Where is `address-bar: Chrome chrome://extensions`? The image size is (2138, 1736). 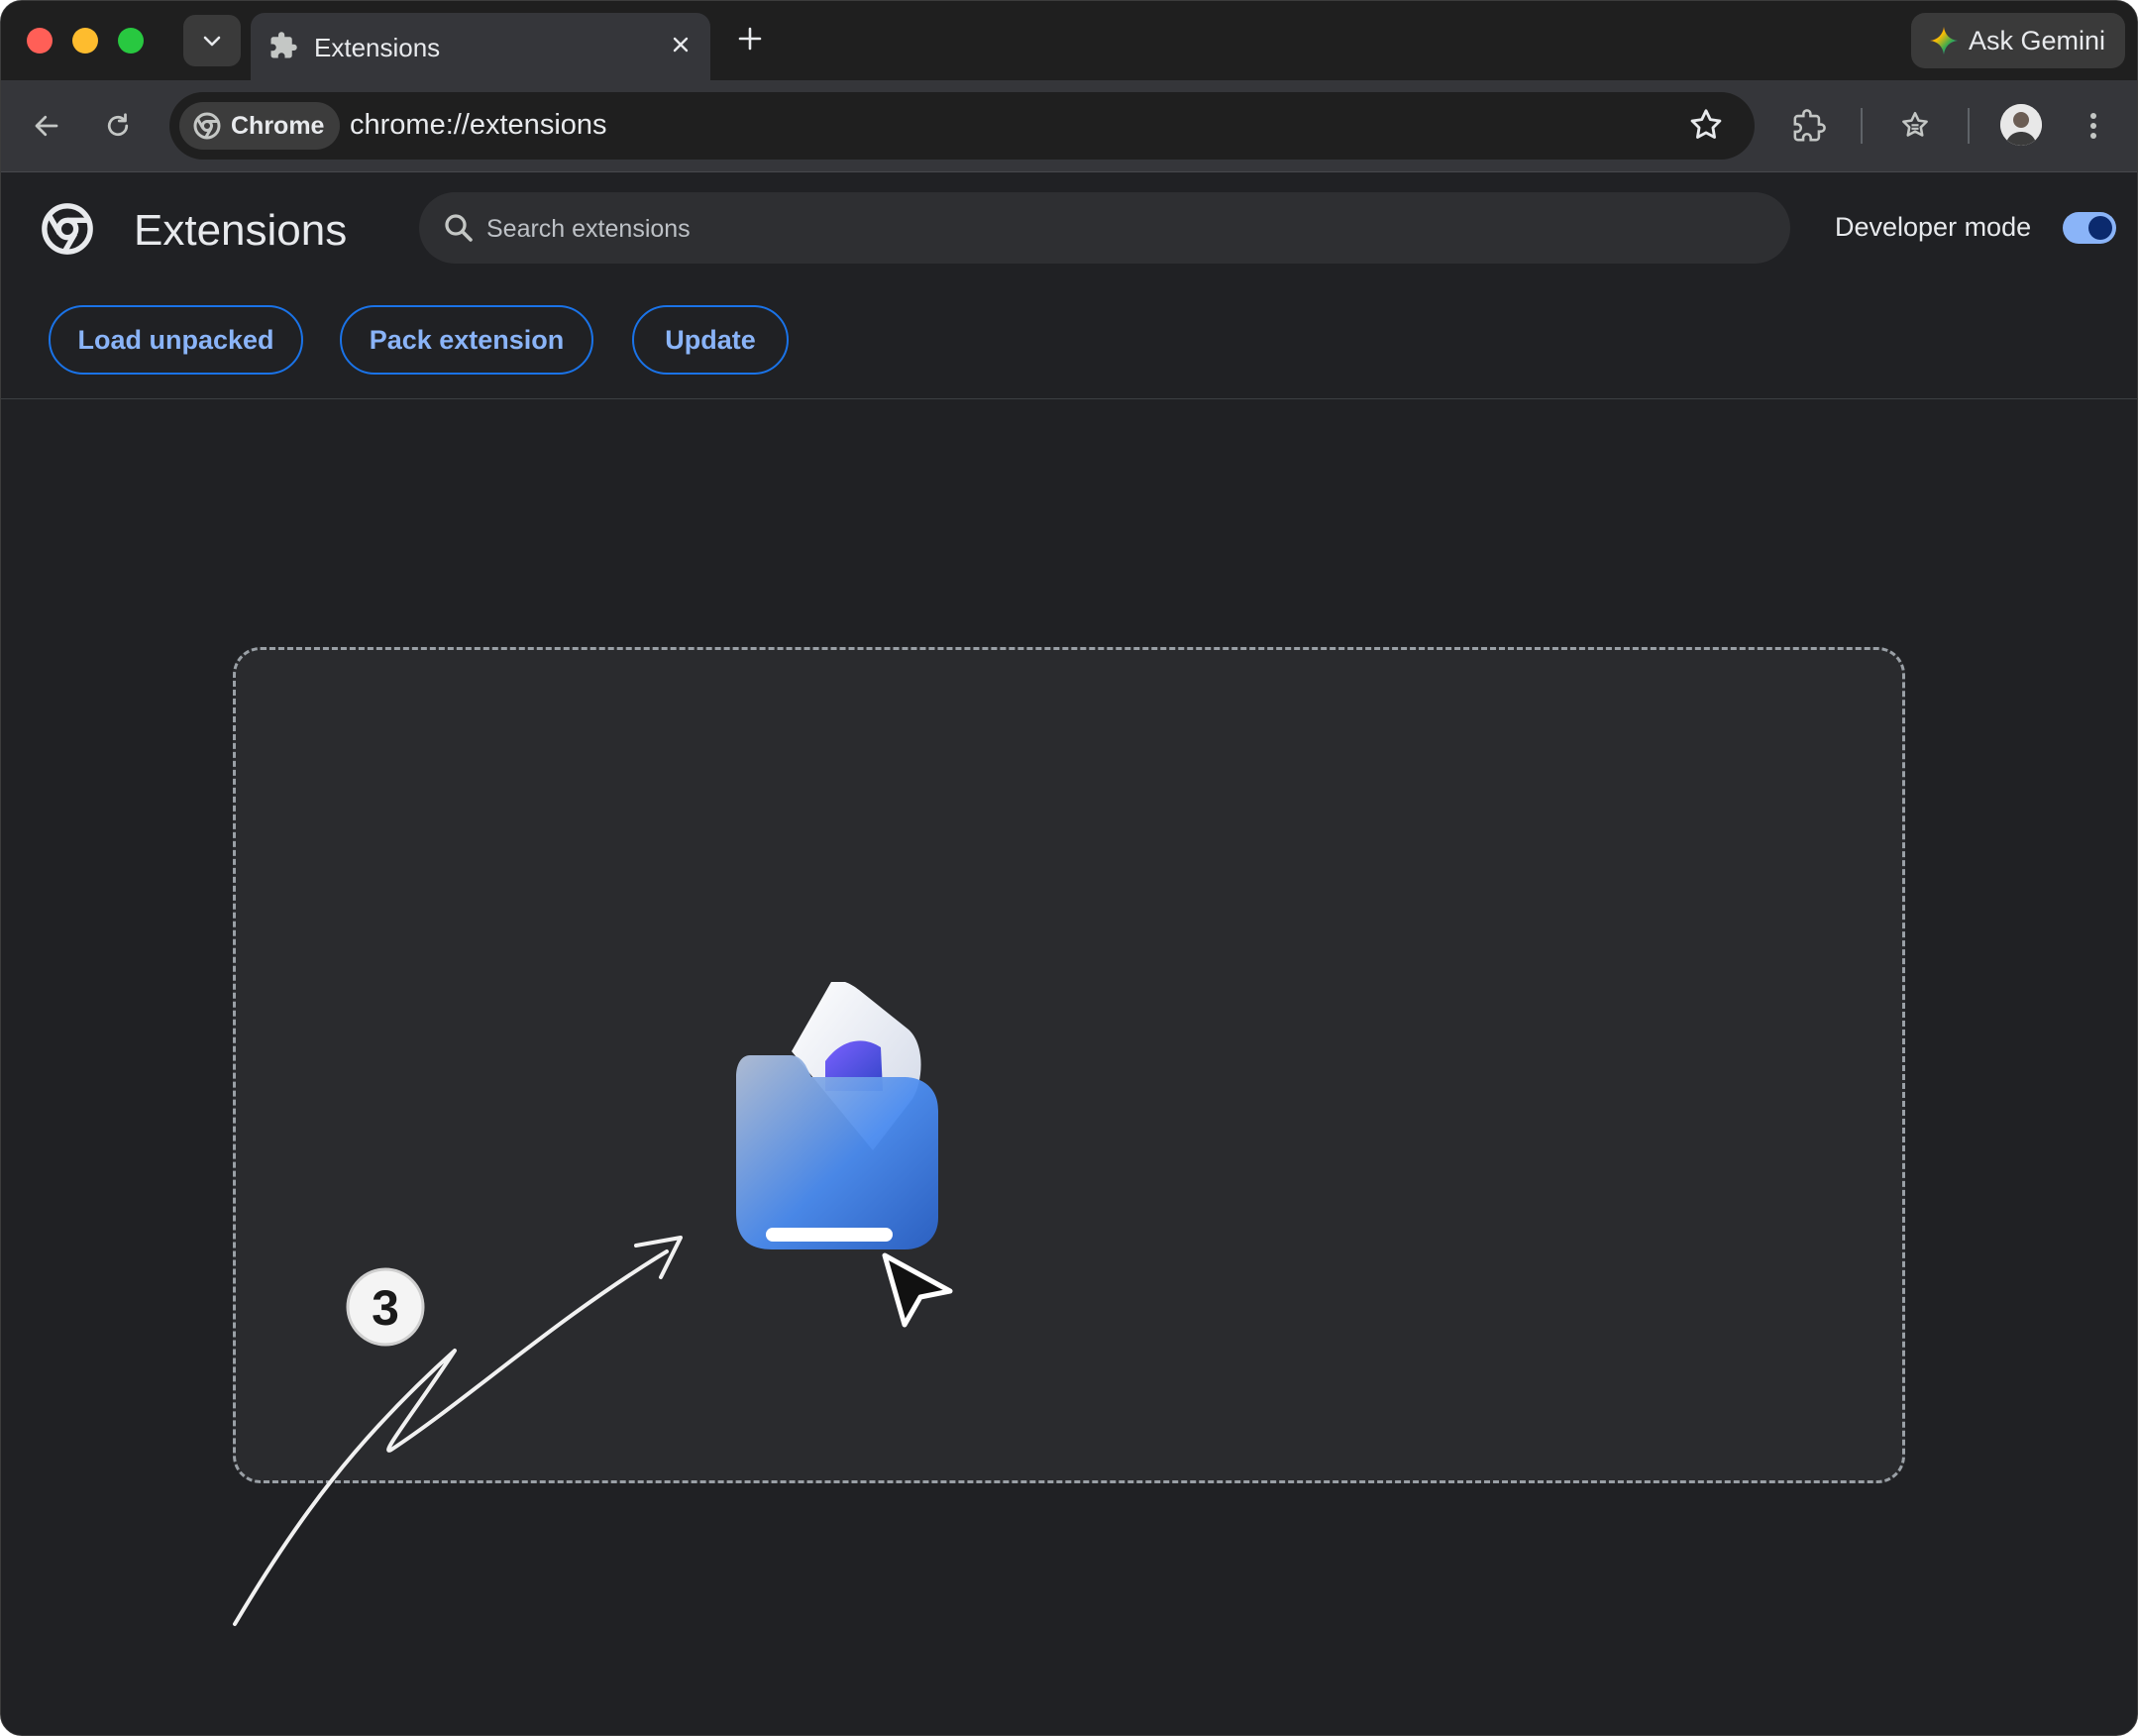
address-bar: Chrome chrome://extensions is located at coordinates (962, 126).